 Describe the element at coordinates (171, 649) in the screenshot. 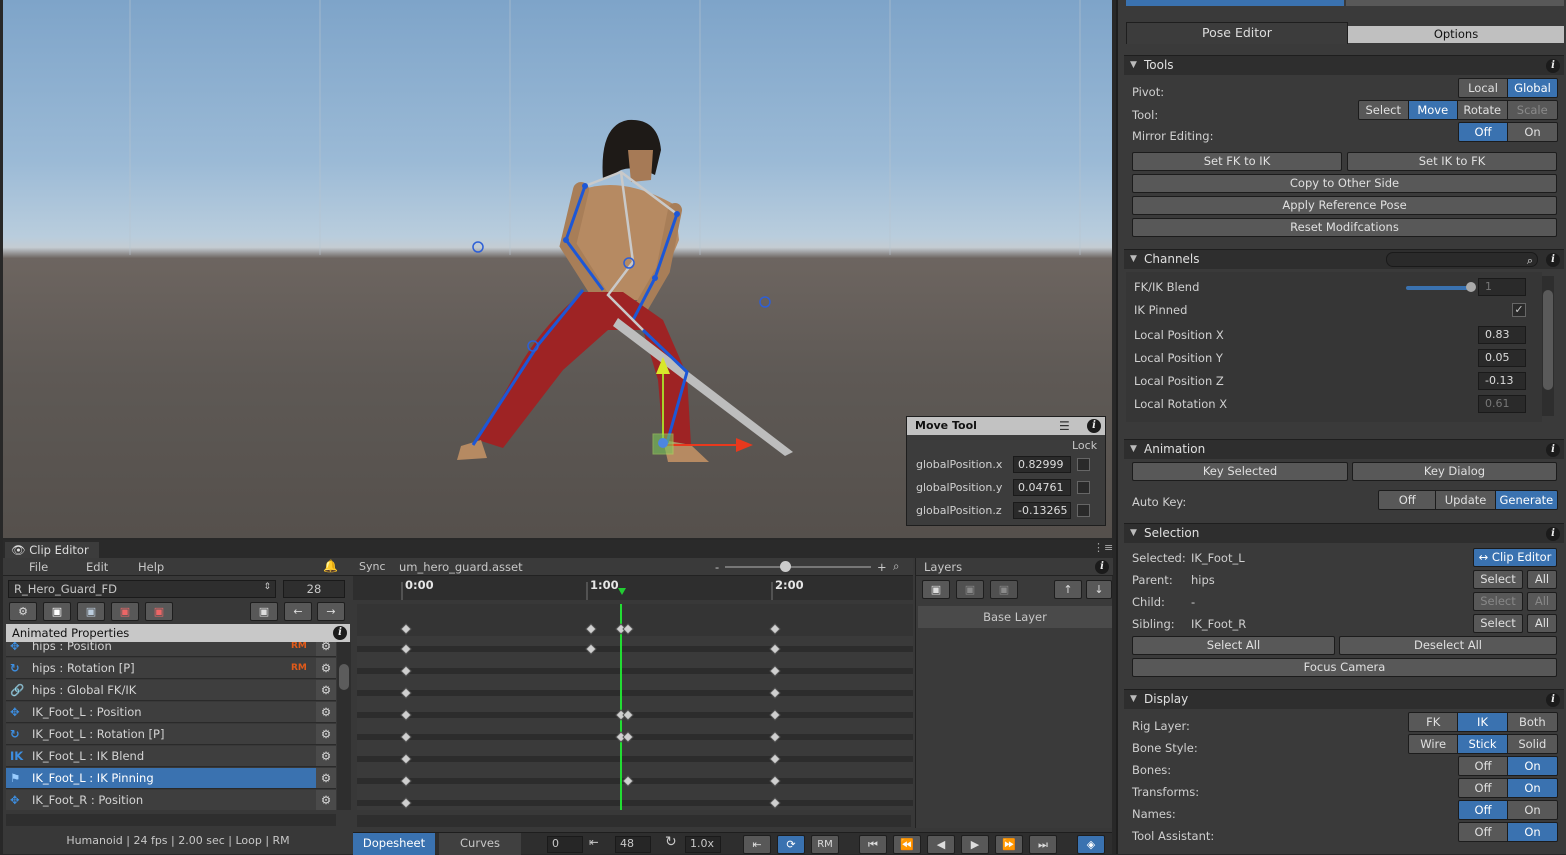

I see `list-item: ✥ hips : Position RM ⚙` at that location.